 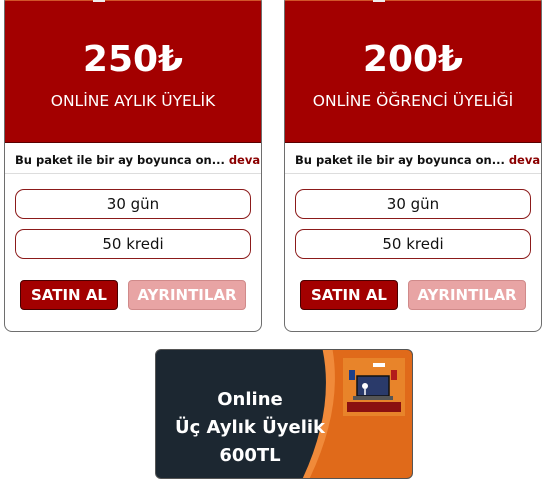 I want to click on promo-text: Online Üç Aylık Üyelik 600TL, so click(x=250, y=428).